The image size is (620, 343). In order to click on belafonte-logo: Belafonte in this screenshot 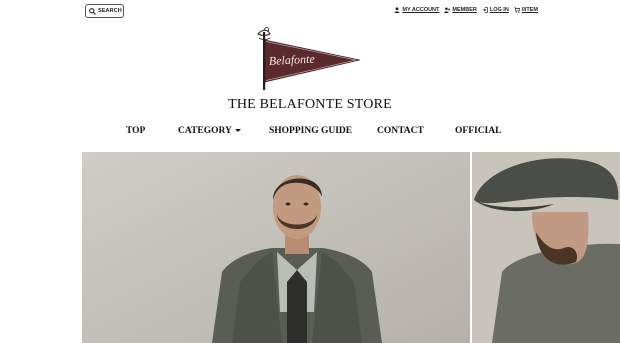, I will do `click(309, 59)`.